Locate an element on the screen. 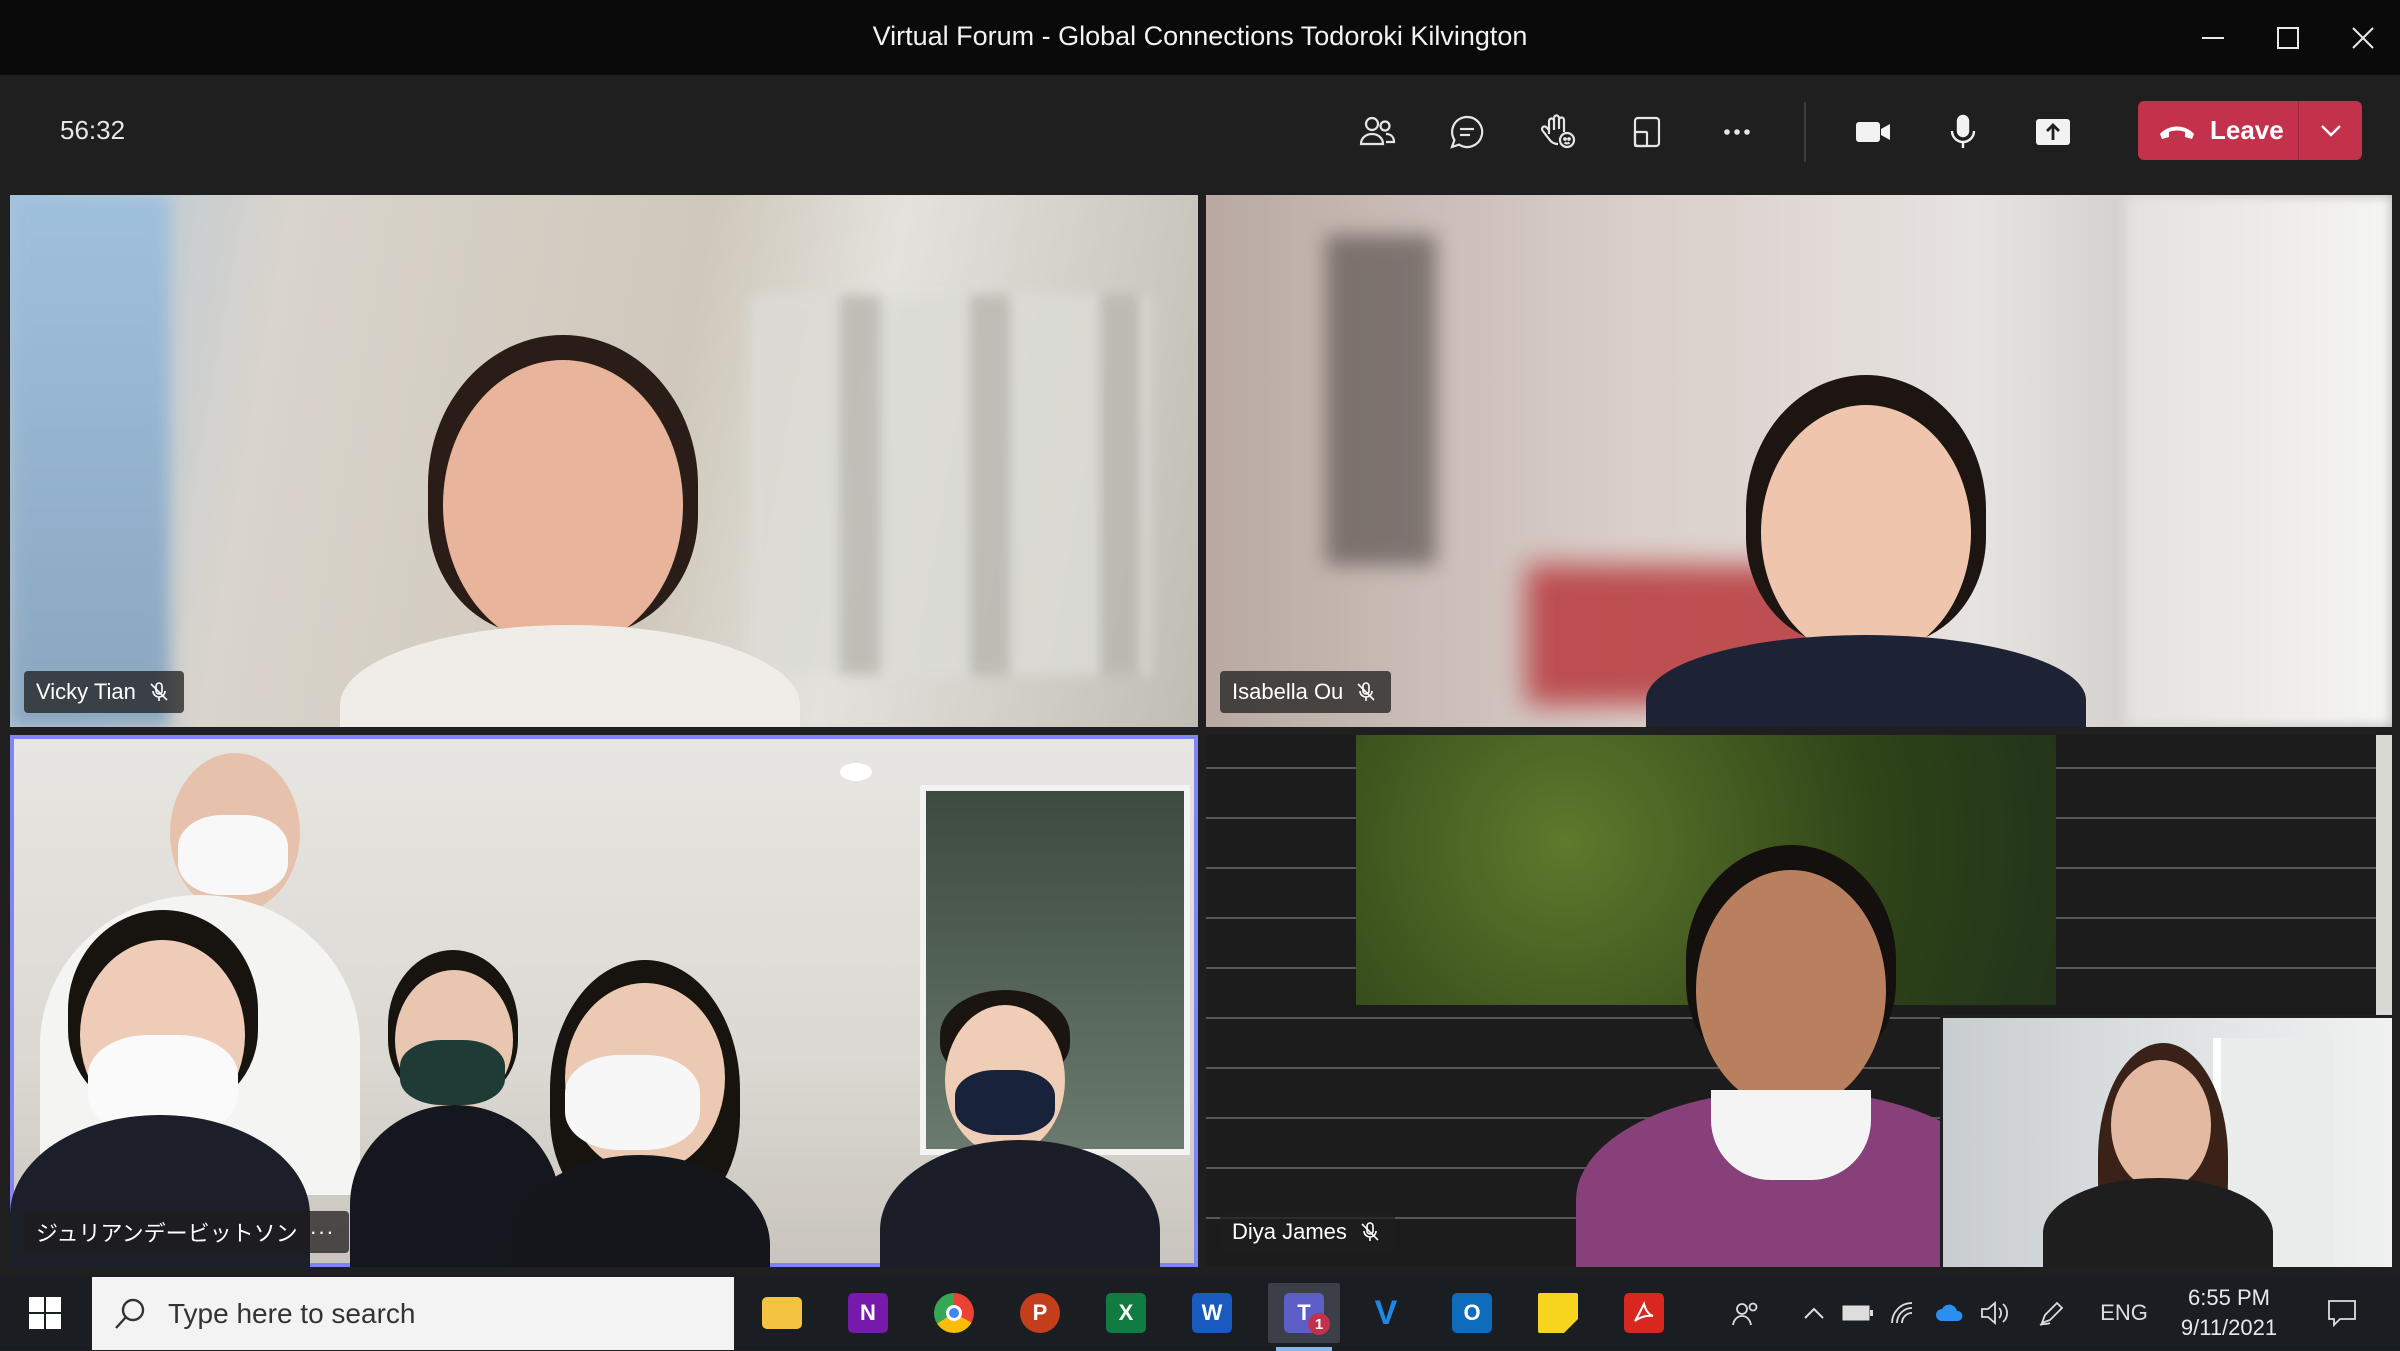 The width and height of the screenshot is (2400, 1351). self-view-face is located at coordinates (2161, 1125).